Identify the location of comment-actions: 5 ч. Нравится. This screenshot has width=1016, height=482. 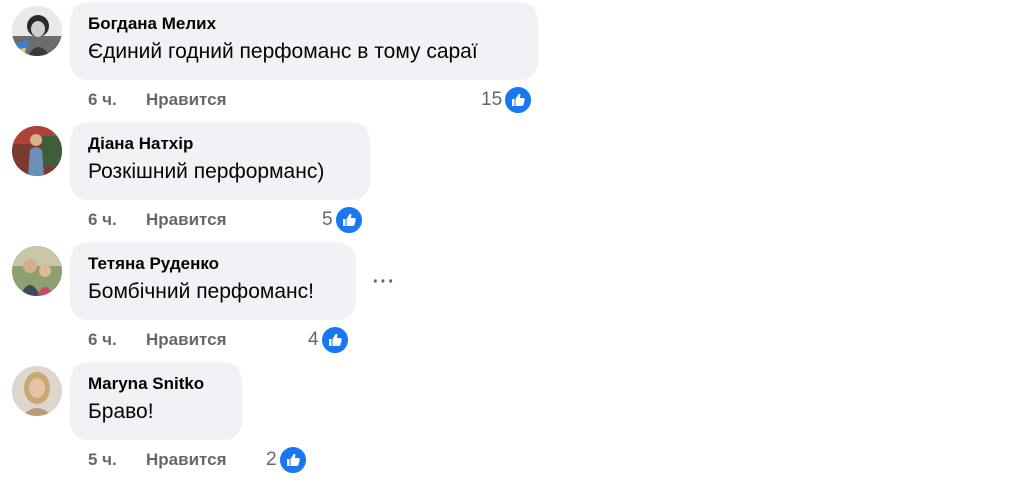
(157, 460).